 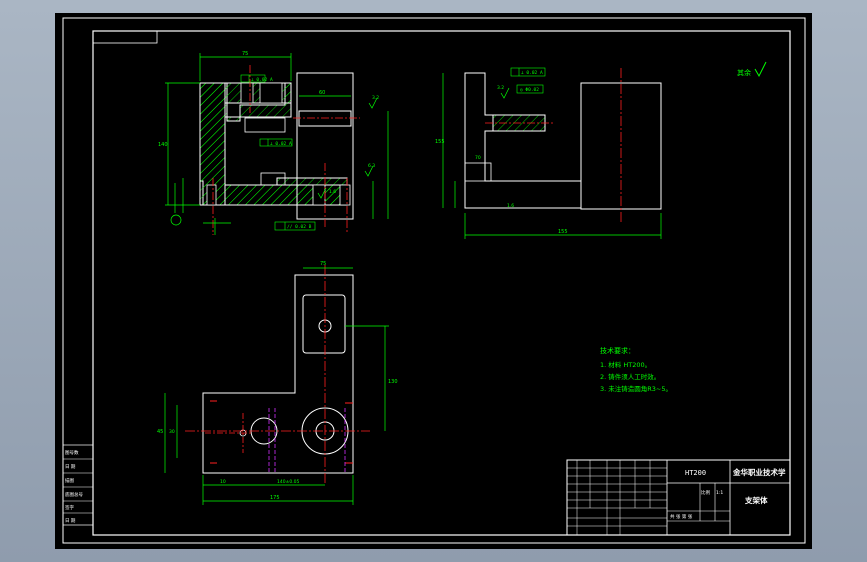 What do you see at coordinates (681, 516) in the screenshot?
I see `svg-text: 共 张 第 张` at bounding box center [681, 516].